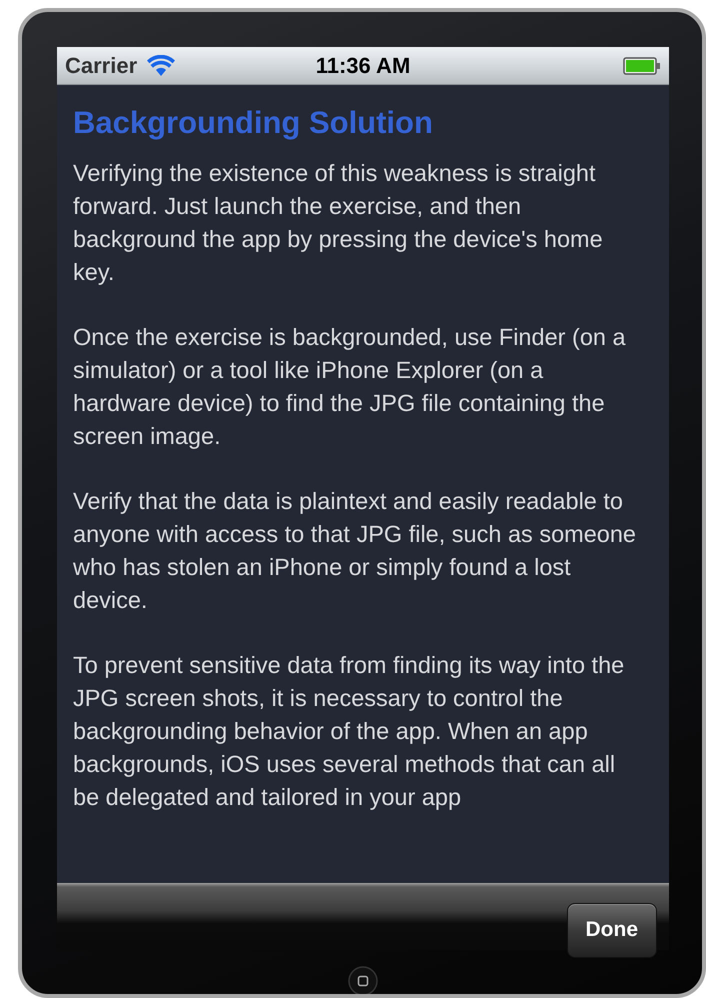 The height and width of the screenshot is (998, 706). What do you see at coordinates (338, 223) in the screenshot?
I see `body-paragraph: Verifying the existence of this weakness is straight forward. Just launch the exercise, and then background the app by pressing the device's home key.` at bounding box center [338, 223].